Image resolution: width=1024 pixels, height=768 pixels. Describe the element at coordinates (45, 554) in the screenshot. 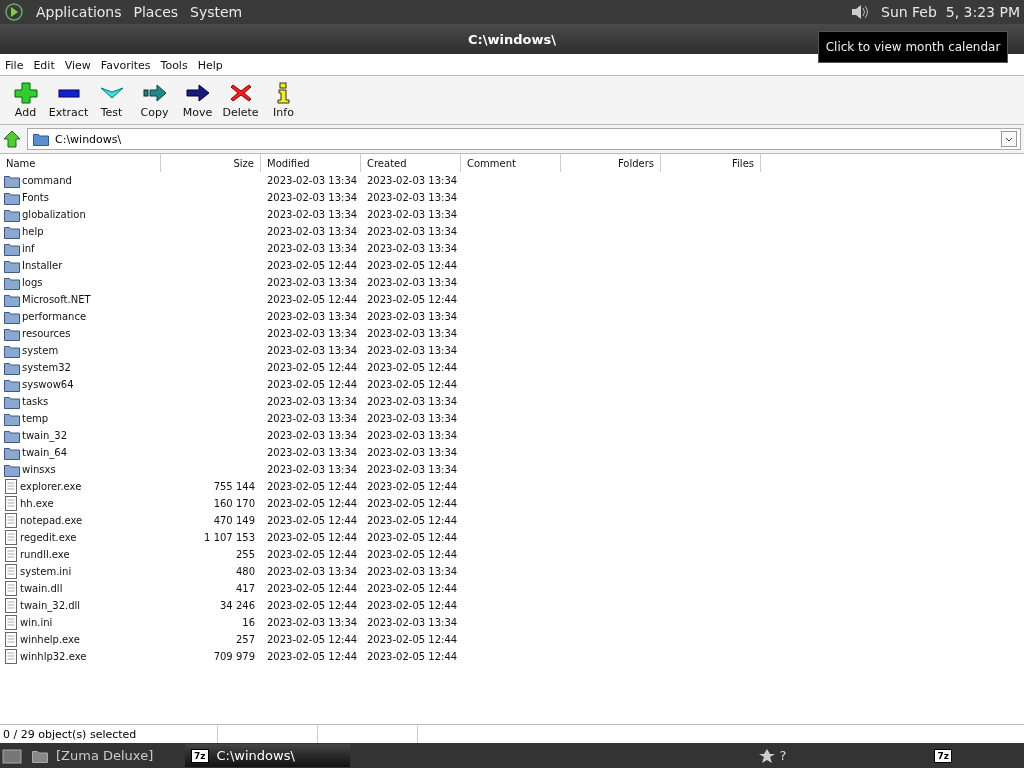

I see `file-name: rundll.exe` at that location.